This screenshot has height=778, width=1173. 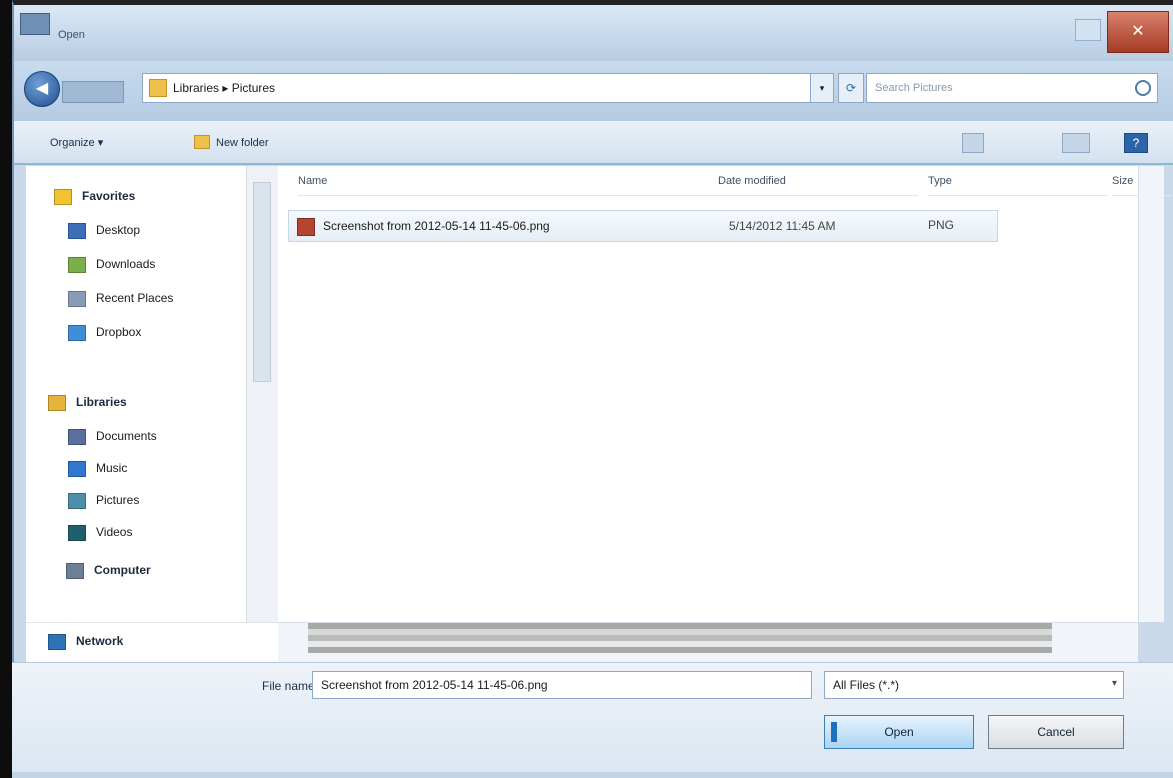 I want to click on file-type-select: All Files (*.*) ▾, so click(x=974, y=685).